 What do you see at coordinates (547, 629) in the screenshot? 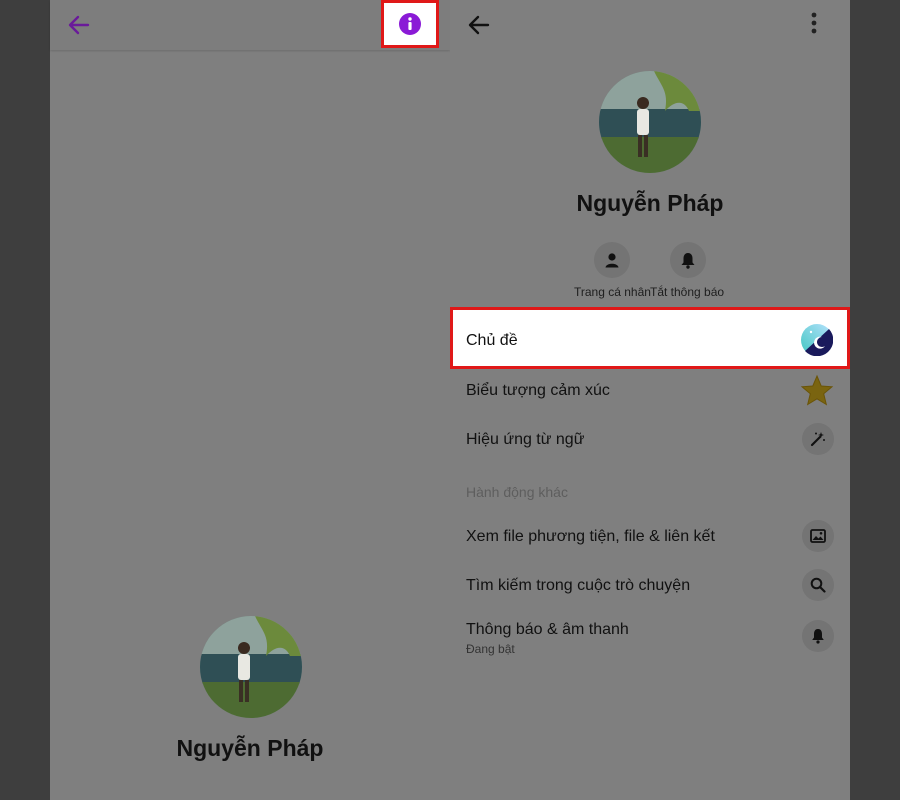
I see `notifications-sounds-label: Thông báo & âm thanh` at bounding box center [547, 629].